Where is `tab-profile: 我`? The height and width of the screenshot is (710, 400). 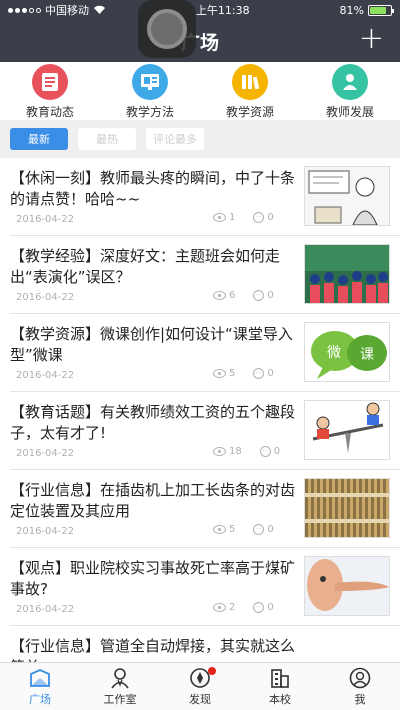 tab-profile: 我 is located at coordinates (360, 686).